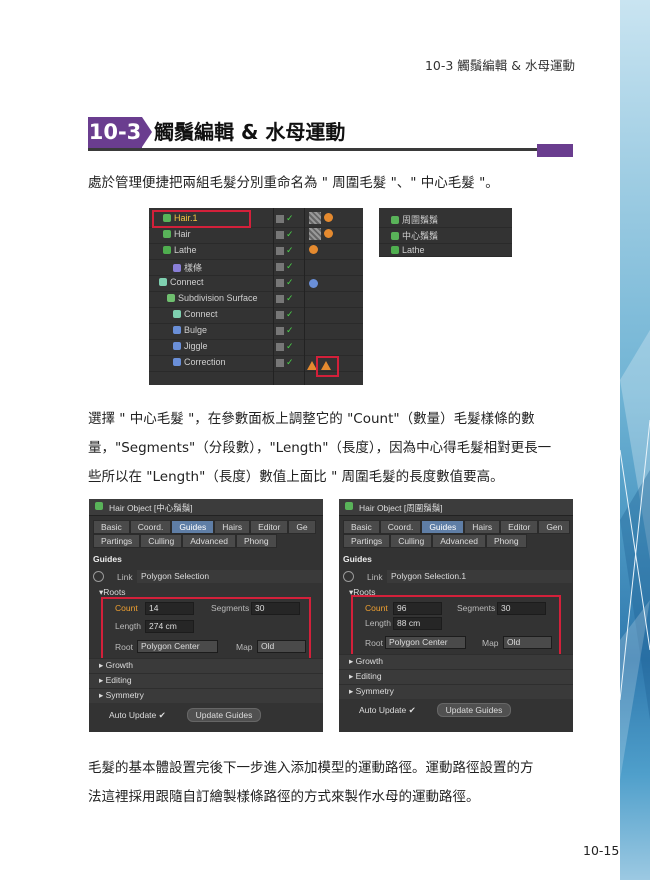  Describe the element at coordinates (256, 299) in the screenshot. I see `om-row-subdivision: Subdivision Surface` at that location.